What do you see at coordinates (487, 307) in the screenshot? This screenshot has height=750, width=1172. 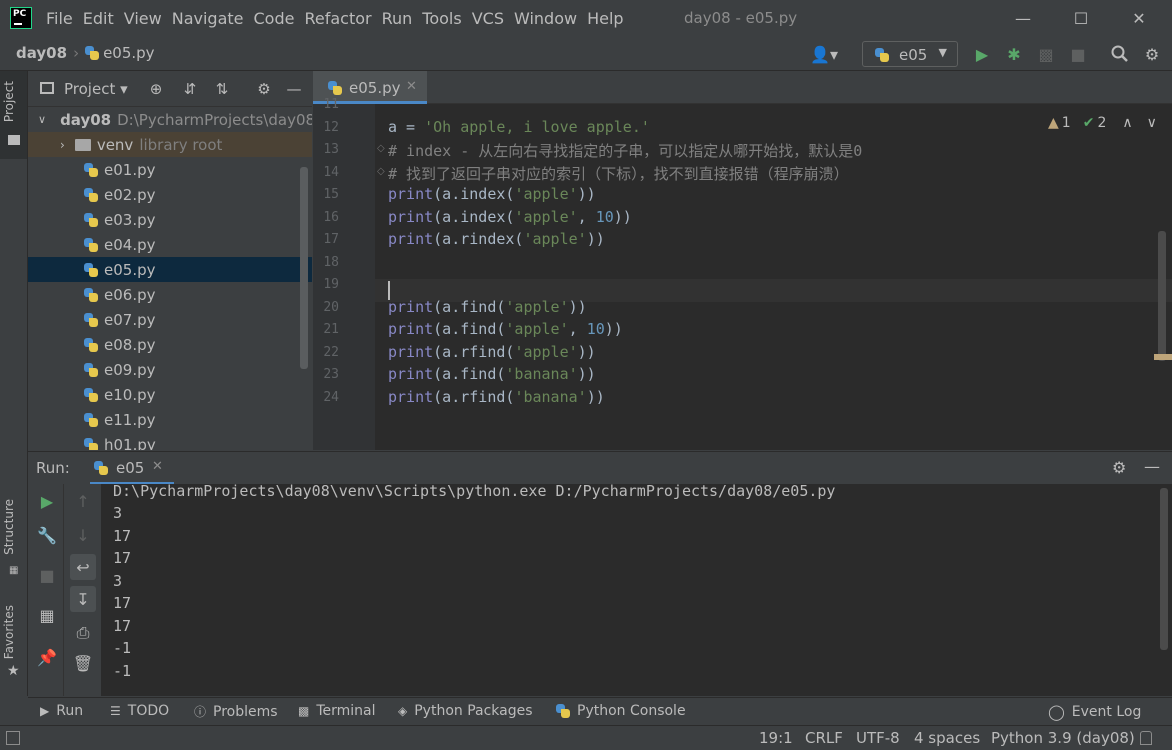 I see `code-line: print(a.find('apple'))` at bounding box center [487, 307].